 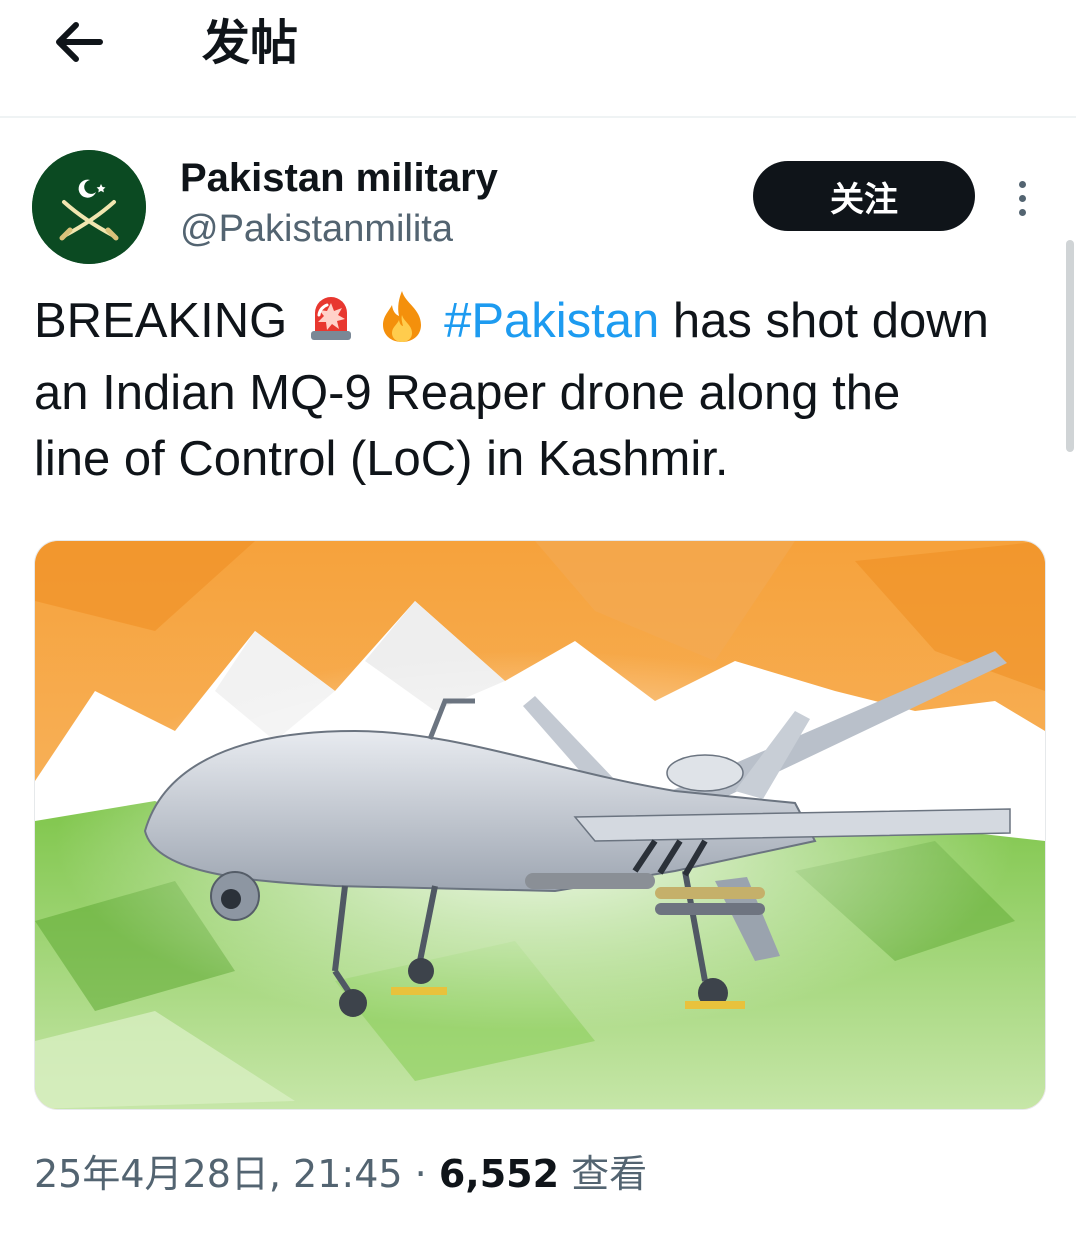 What do you see at coordinates (538, 117) in the screenshot?
I see `header-divider` at bounding box center [538, 117].